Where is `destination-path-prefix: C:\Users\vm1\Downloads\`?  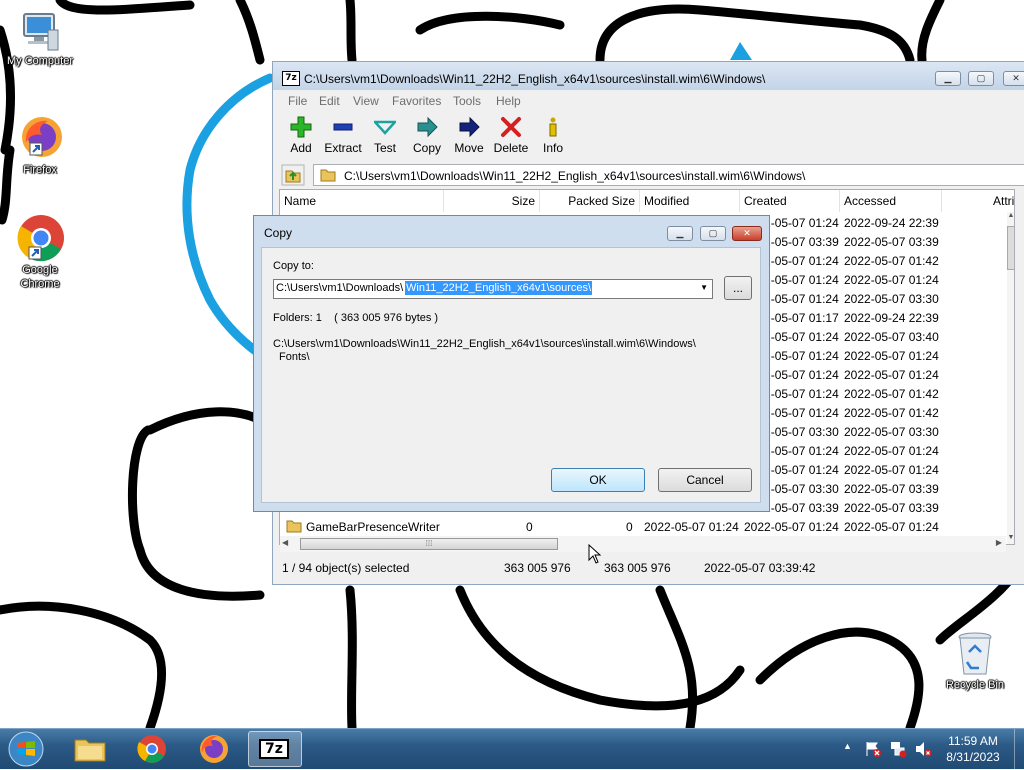
destination-path-prefix: C:\Users\vm1\Downloads\ is located at coordinates (340, 288).